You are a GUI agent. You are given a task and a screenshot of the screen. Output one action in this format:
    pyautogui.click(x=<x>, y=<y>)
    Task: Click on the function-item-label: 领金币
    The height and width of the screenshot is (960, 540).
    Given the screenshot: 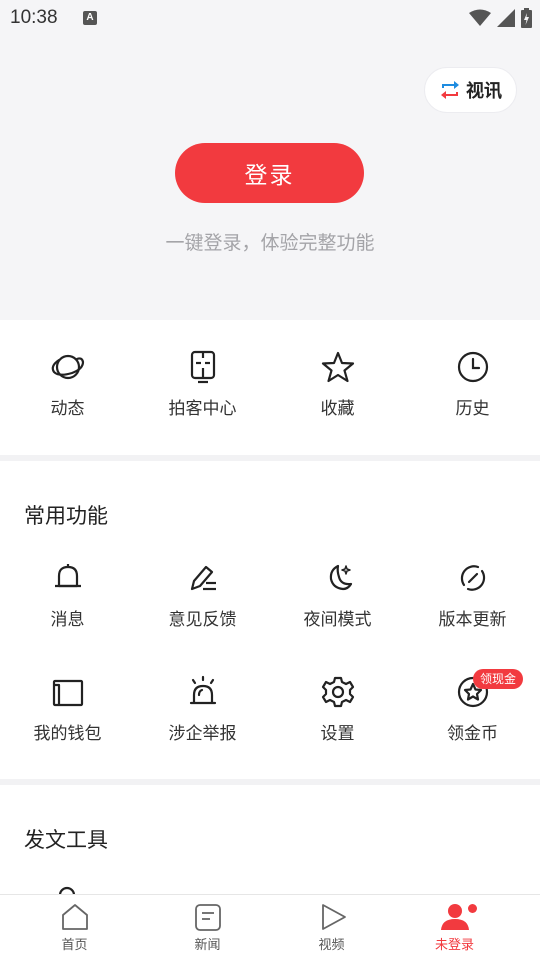 What is the action you would take?
    pyautogui.click(x=472, y=734)
    